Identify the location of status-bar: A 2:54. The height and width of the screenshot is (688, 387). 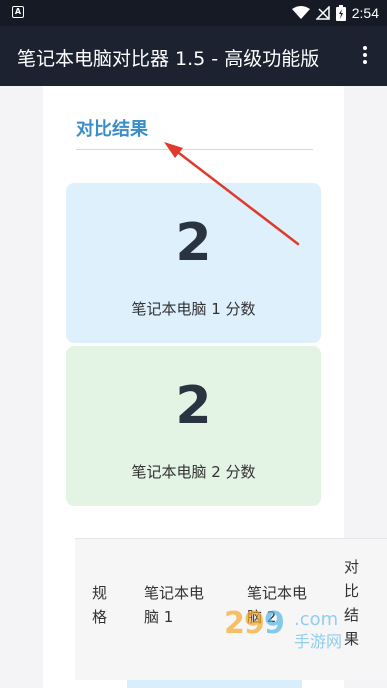
(193, 13).